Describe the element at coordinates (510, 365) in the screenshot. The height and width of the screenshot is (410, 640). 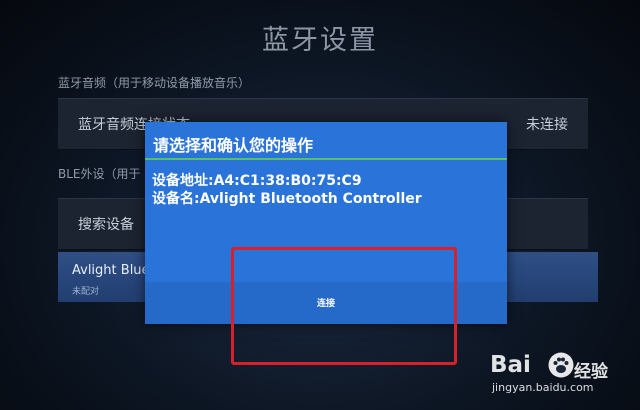
I see `watermark-brand: Bai` at that location.